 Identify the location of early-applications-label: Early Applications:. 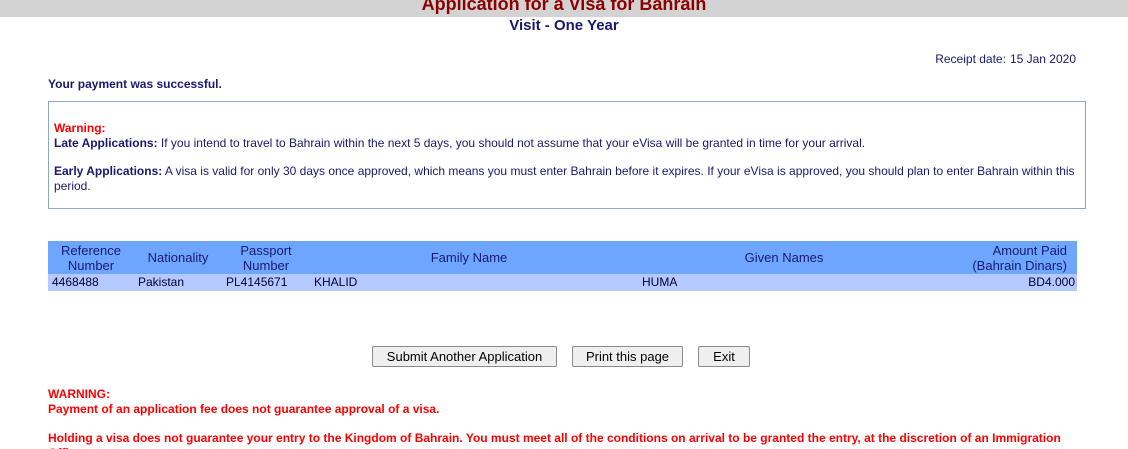
(108, 171).